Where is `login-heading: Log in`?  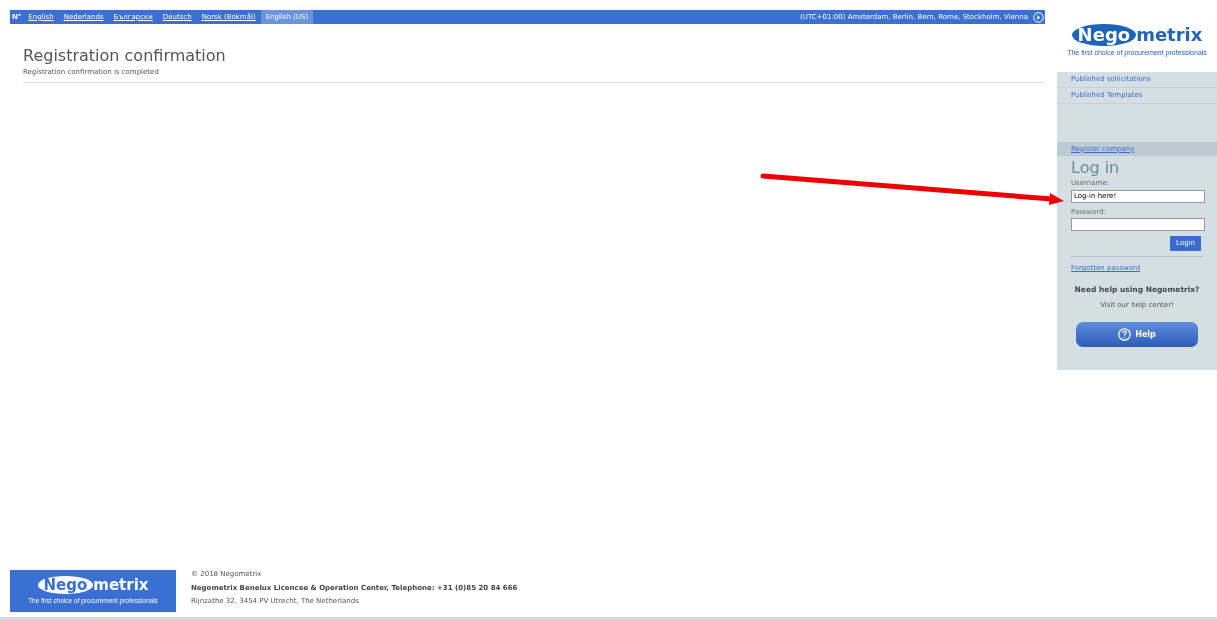
login-heading: Log in is located at coordinates (1096, 168).